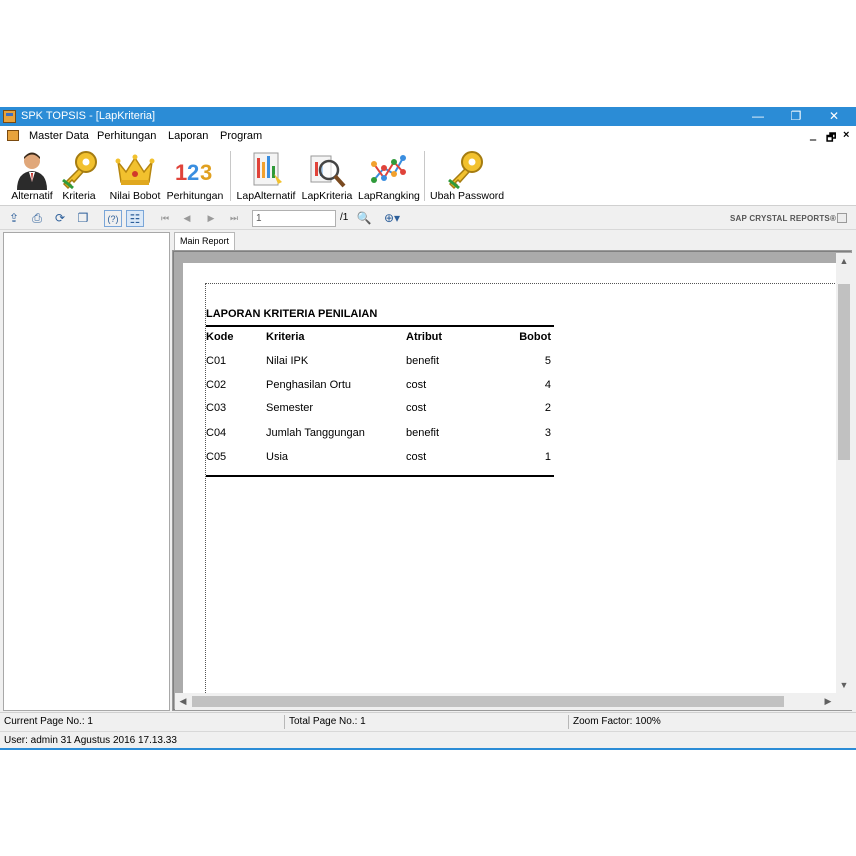 This screenshot has width=856, height=856. I want to click on toolbar-kriteria-button: Kriteria, so click(79, 176).